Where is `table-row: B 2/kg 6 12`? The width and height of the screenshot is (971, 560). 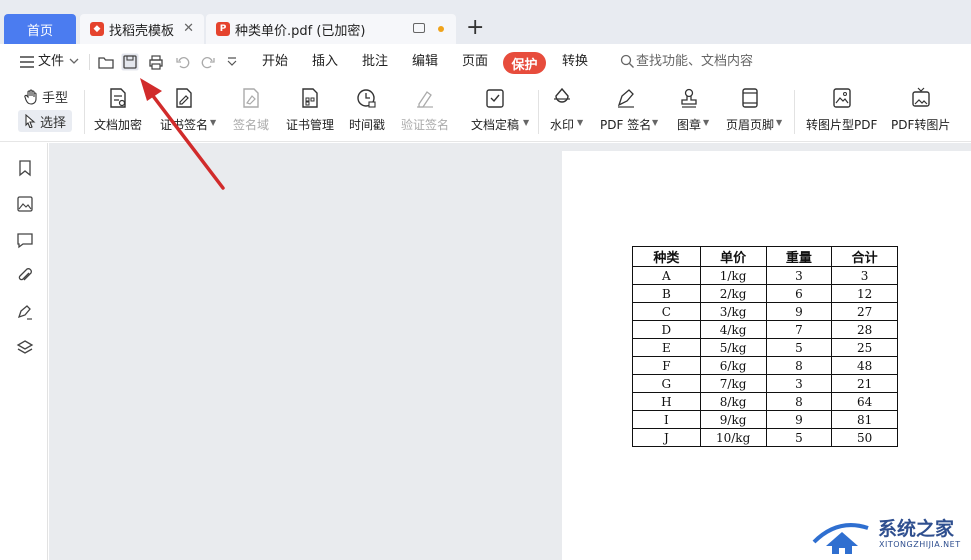
table-row: B 2/kg 6 12 is located at coordinates (765, 293).